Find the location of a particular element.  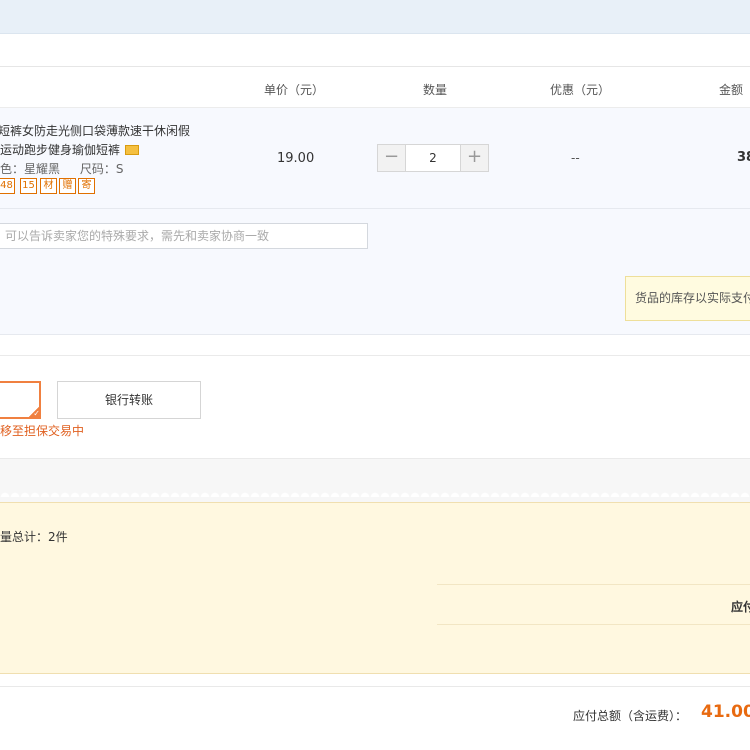

checkmark-icon: ✓ is located at coordinates (34, 412).